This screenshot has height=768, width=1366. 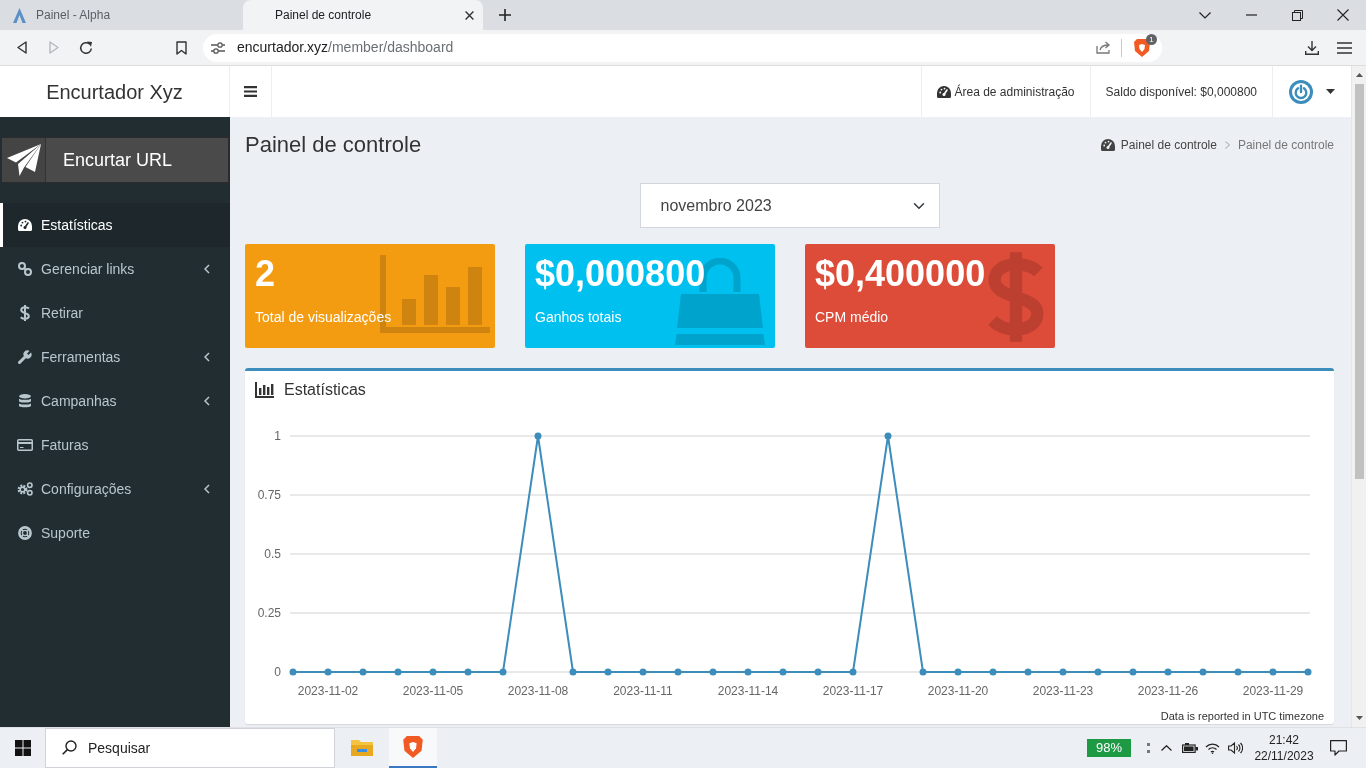 I want to click on power-icon, so click(x=1301, y=91).